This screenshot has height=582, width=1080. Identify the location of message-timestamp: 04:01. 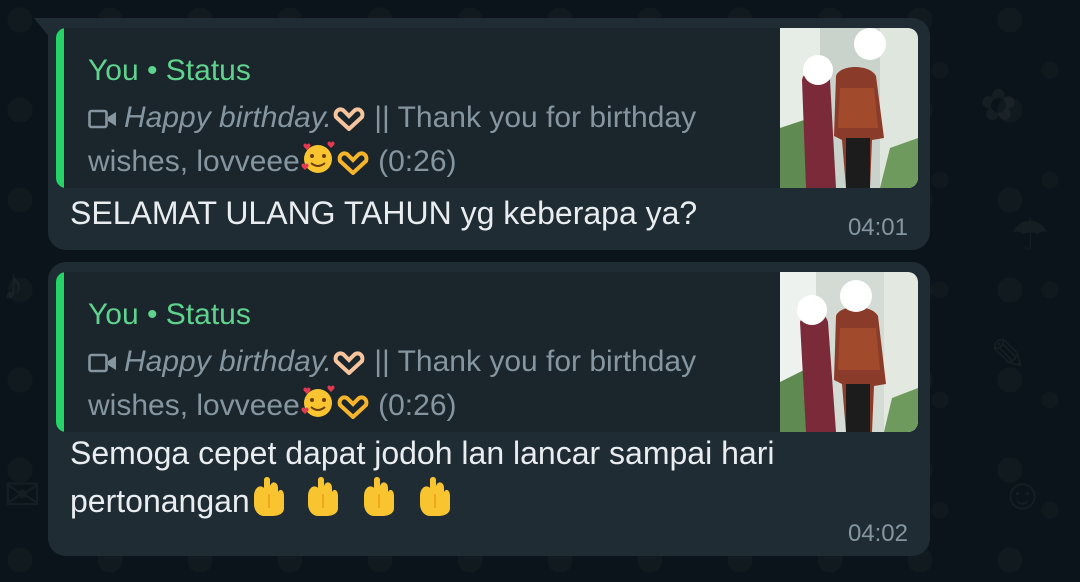
(877, 227).